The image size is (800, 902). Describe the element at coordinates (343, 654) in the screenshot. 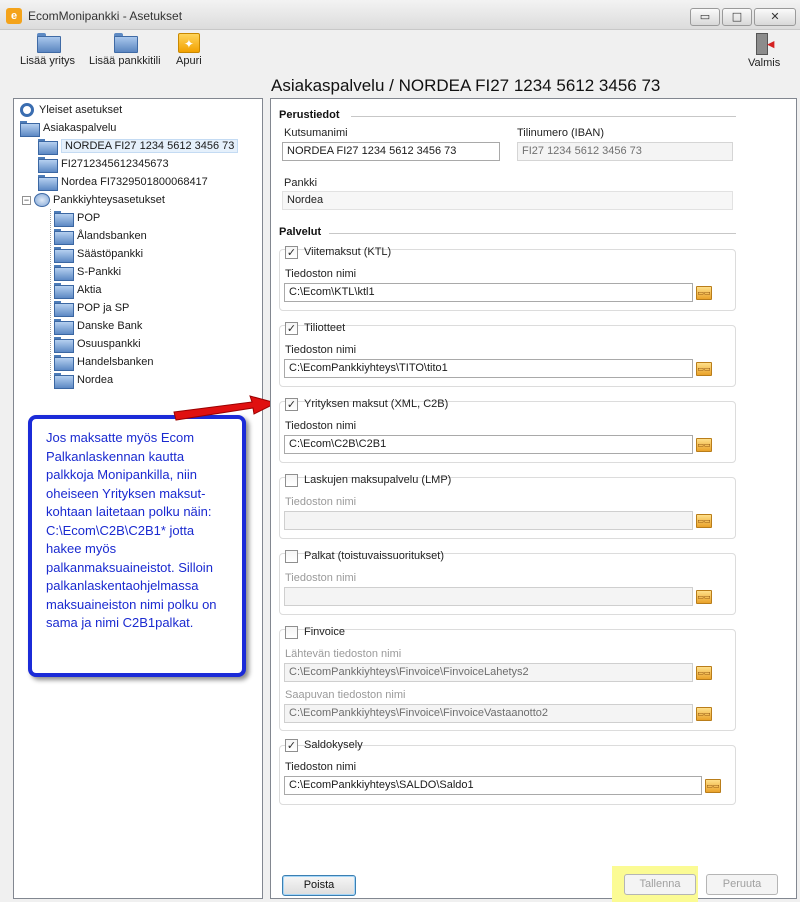

I see `finvoice-out-label: Lähtevän tiedoston nimi` at that location.